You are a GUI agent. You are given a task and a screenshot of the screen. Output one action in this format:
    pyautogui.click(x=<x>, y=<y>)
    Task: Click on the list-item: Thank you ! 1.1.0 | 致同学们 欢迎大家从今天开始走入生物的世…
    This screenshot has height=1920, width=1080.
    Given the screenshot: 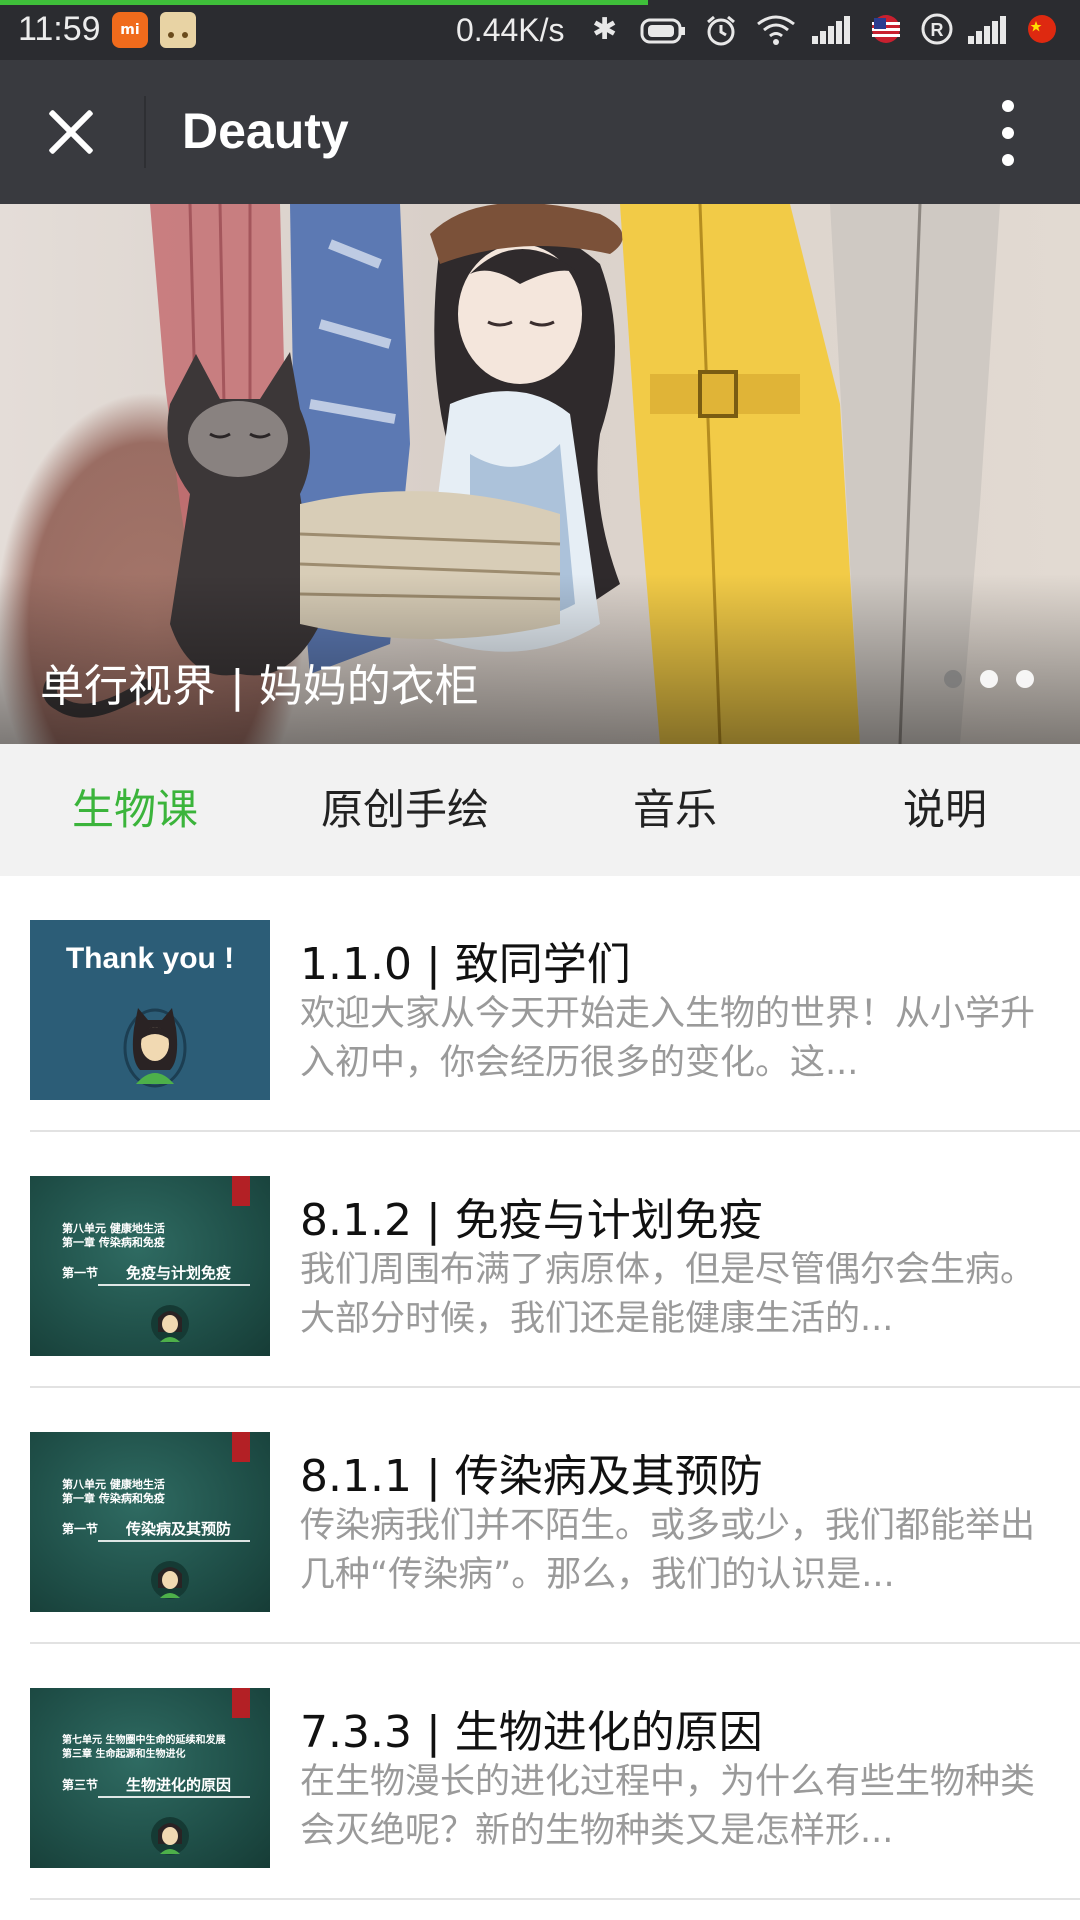 What is the action you would take?
    pyautogui.click(x=540, y=1004)
    